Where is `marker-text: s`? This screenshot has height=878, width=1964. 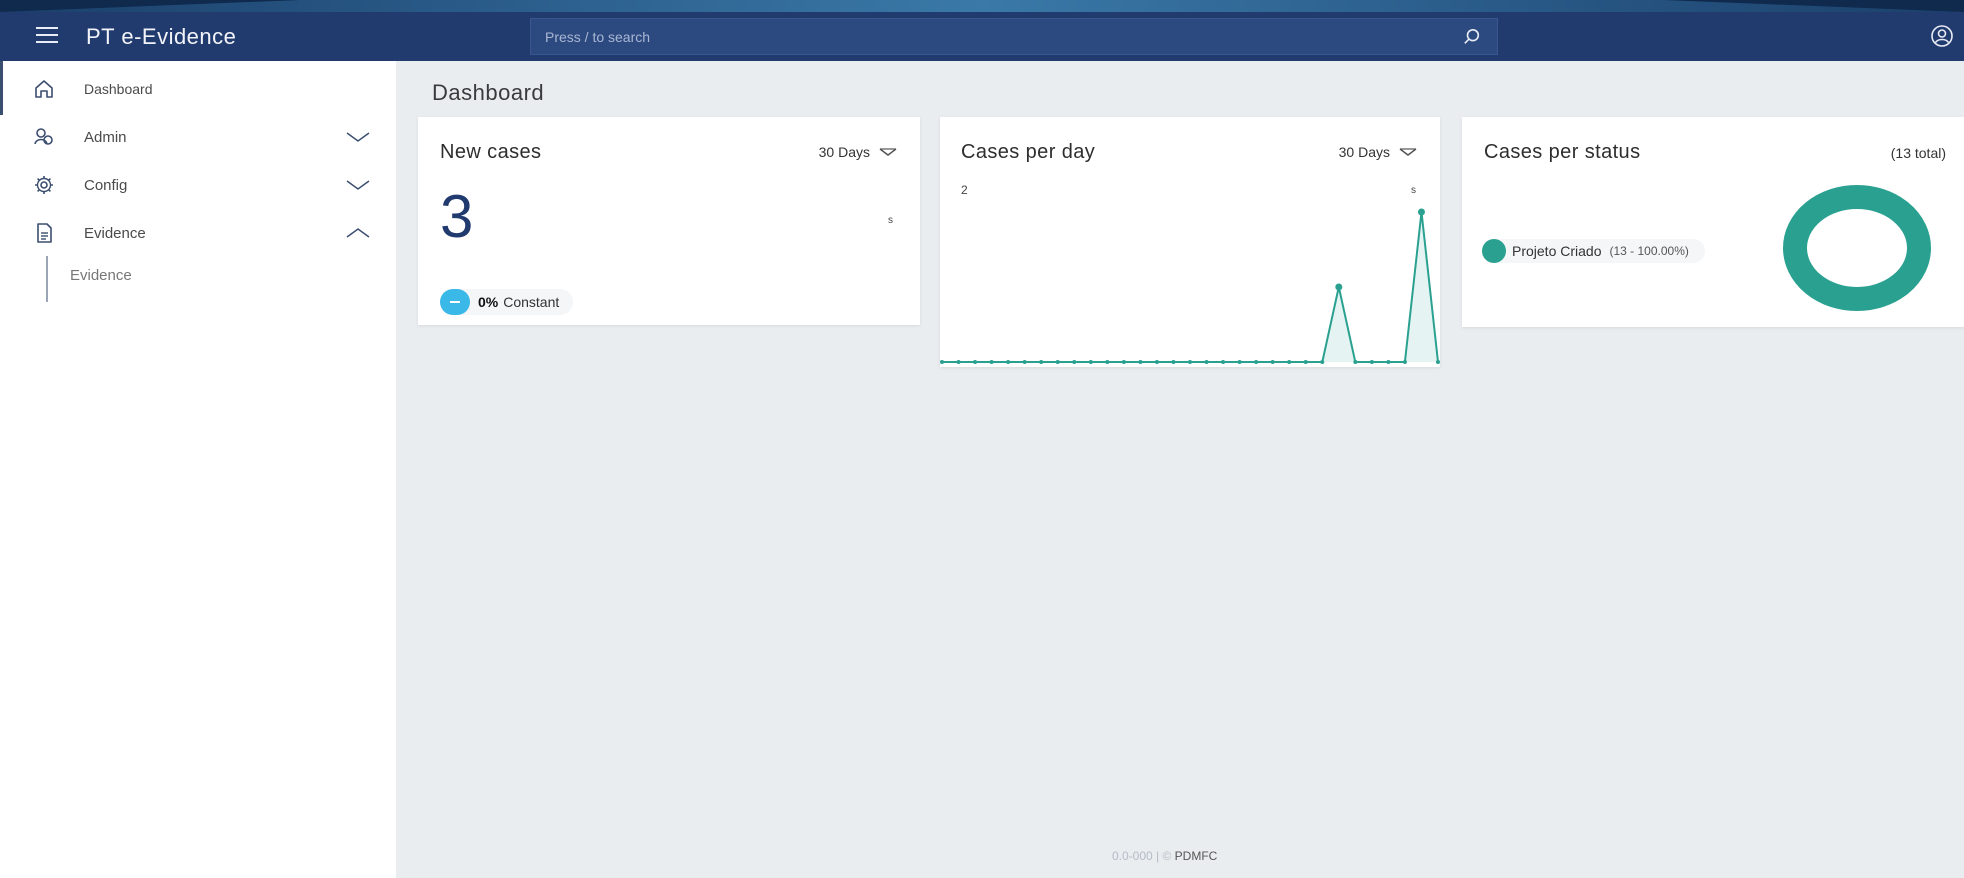 marker-text: s is located at coordinates (890, 220).